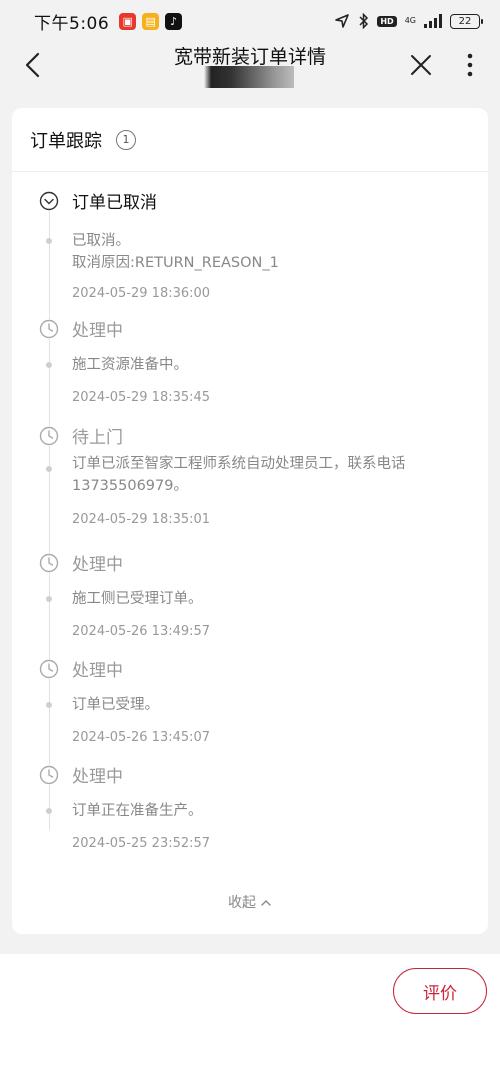 The height and width of the screenshot is (1069, 500). Describe the element at coordinates (440, 991) in the screenshot. I see `rate-button: 评价` at that location.